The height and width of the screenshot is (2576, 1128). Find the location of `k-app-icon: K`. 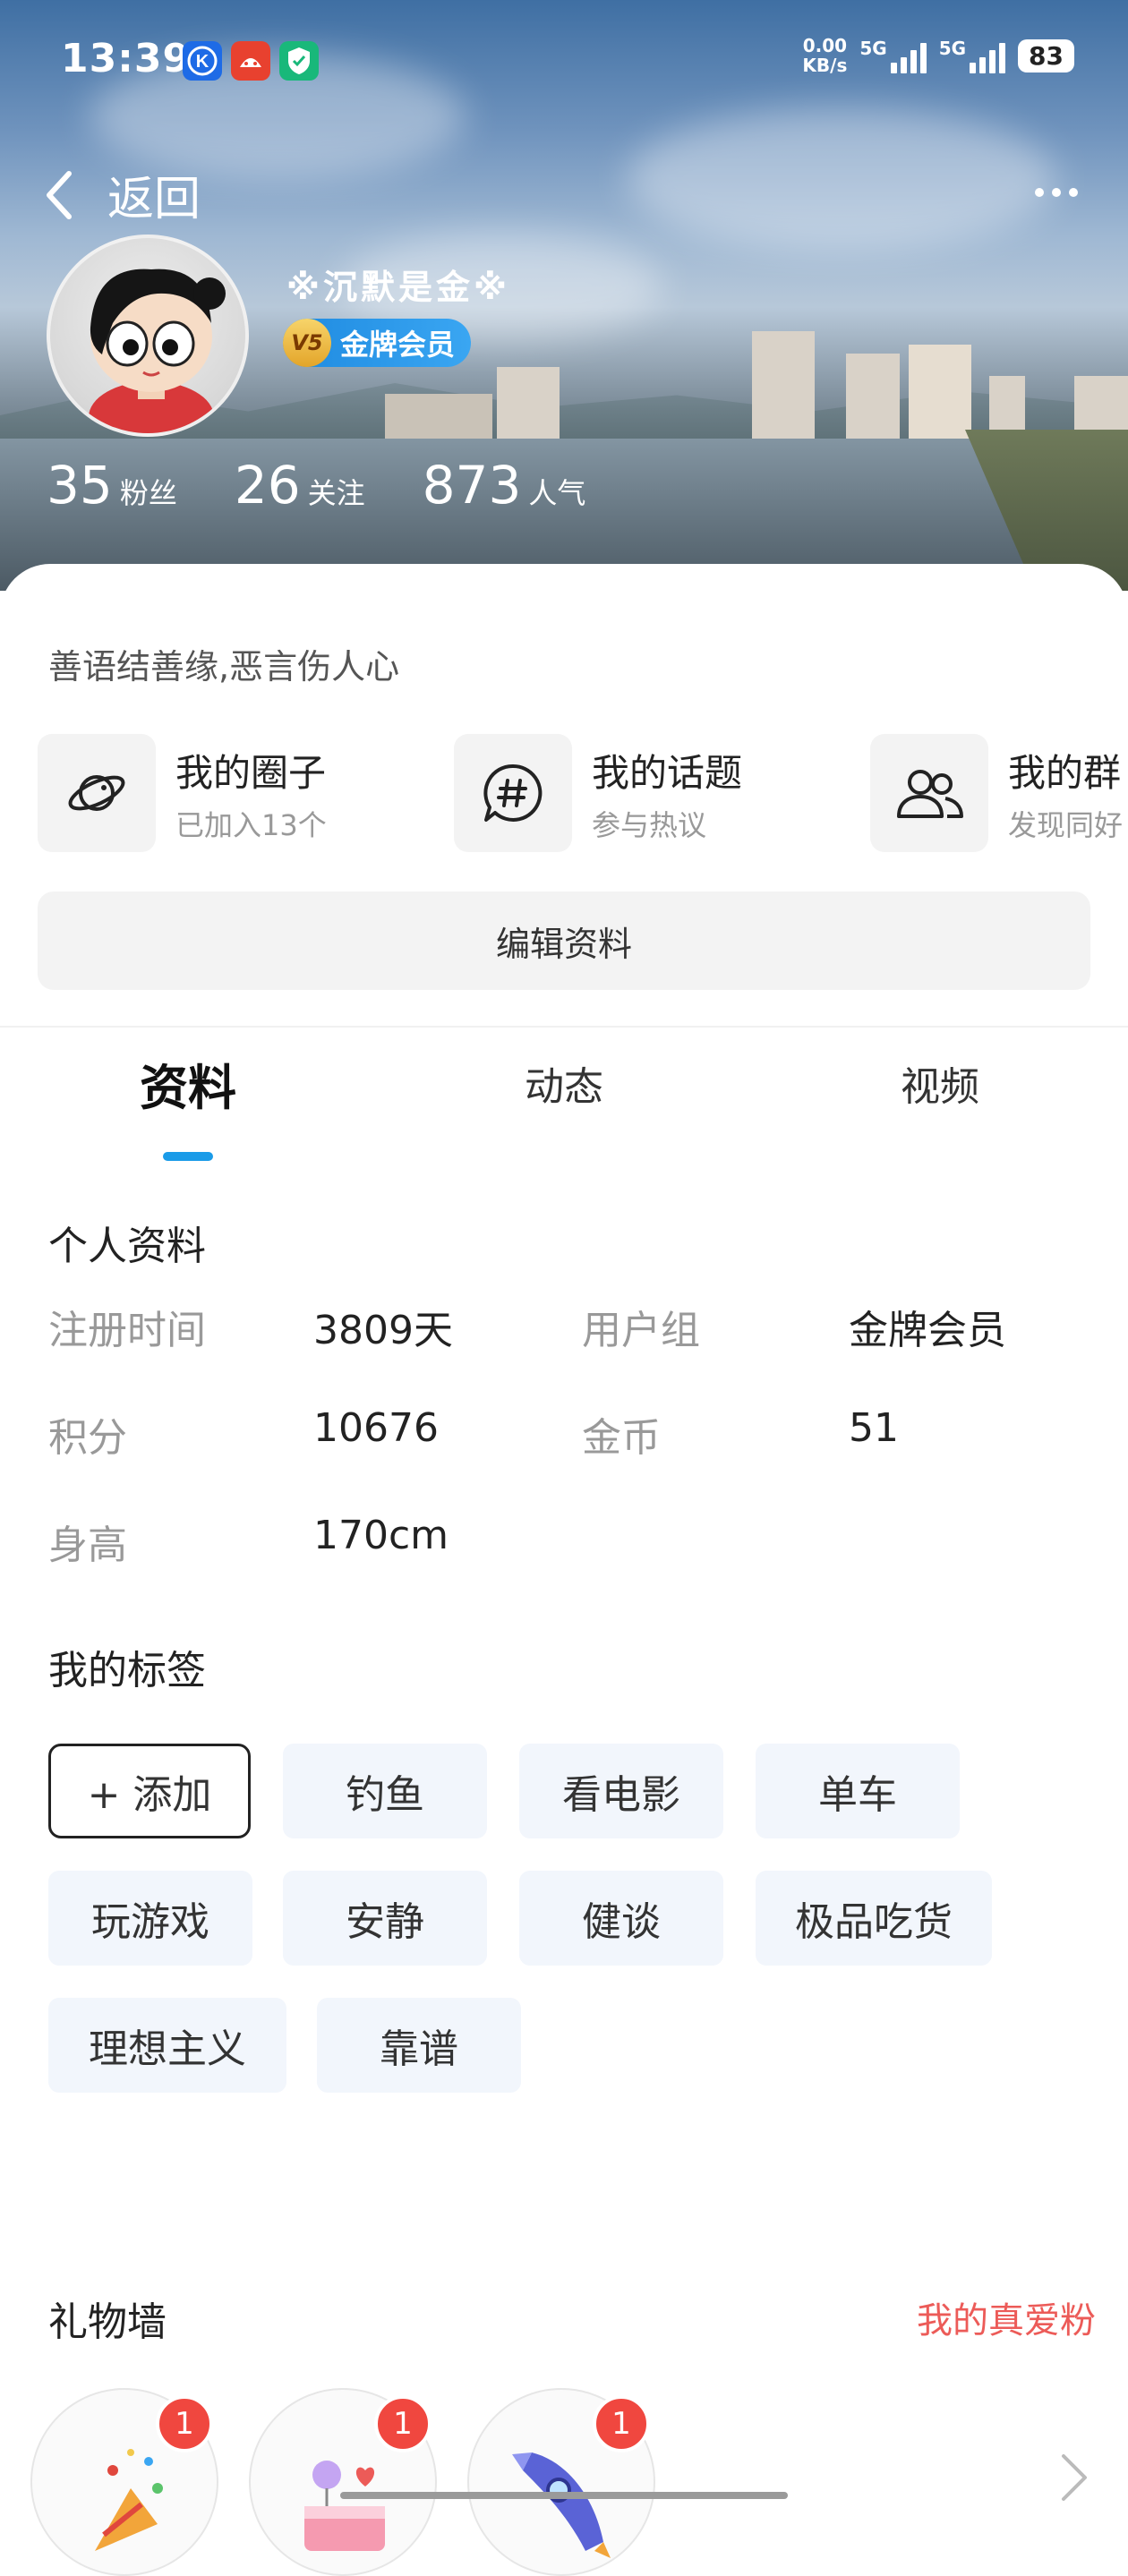

k-app-icon: K is located at coordinates (202, 61).